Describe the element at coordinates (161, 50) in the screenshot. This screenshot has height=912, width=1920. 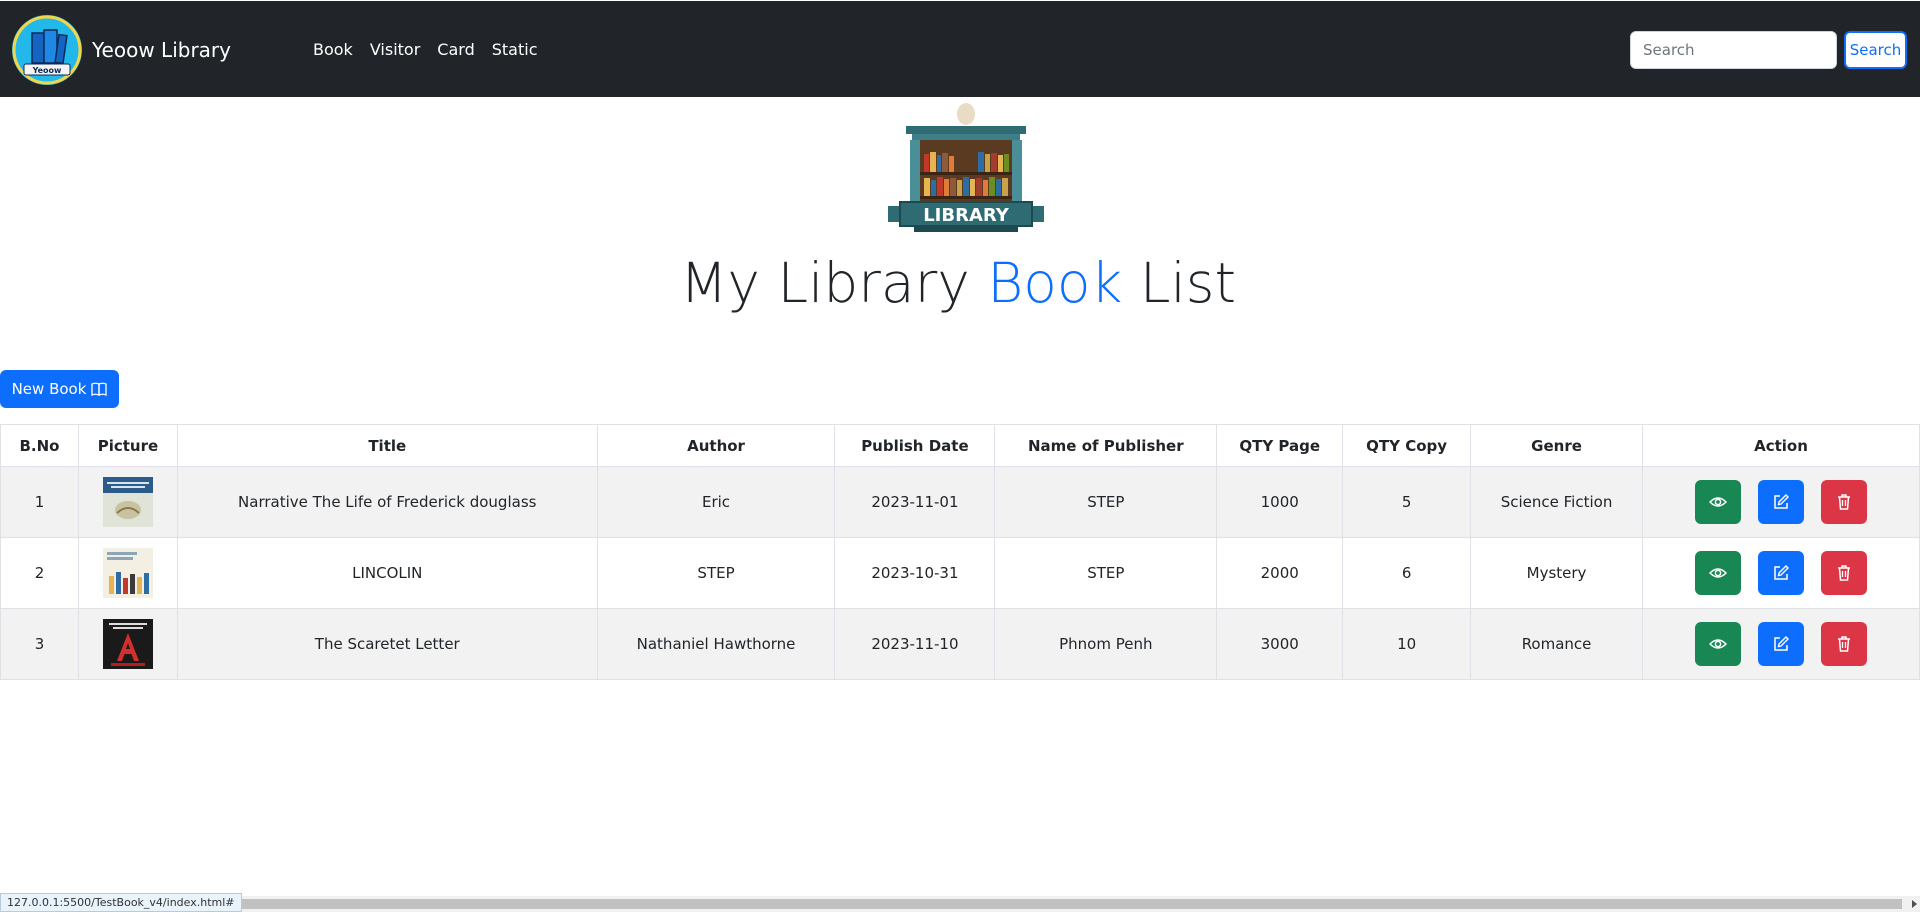
I see `brand-name: Yeoow Library` at that location.